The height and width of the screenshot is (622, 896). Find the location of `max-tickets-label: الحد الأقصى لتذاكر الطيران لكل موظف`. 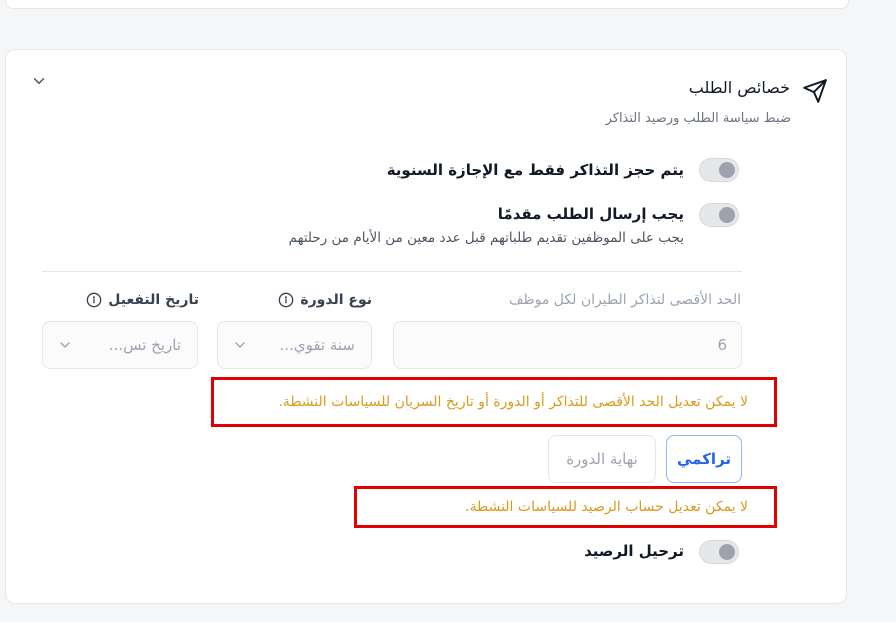

max-tickets-label: الحد الأقصى لتذاكر الطيران لكل موظف is located at coordinates (624, 300).